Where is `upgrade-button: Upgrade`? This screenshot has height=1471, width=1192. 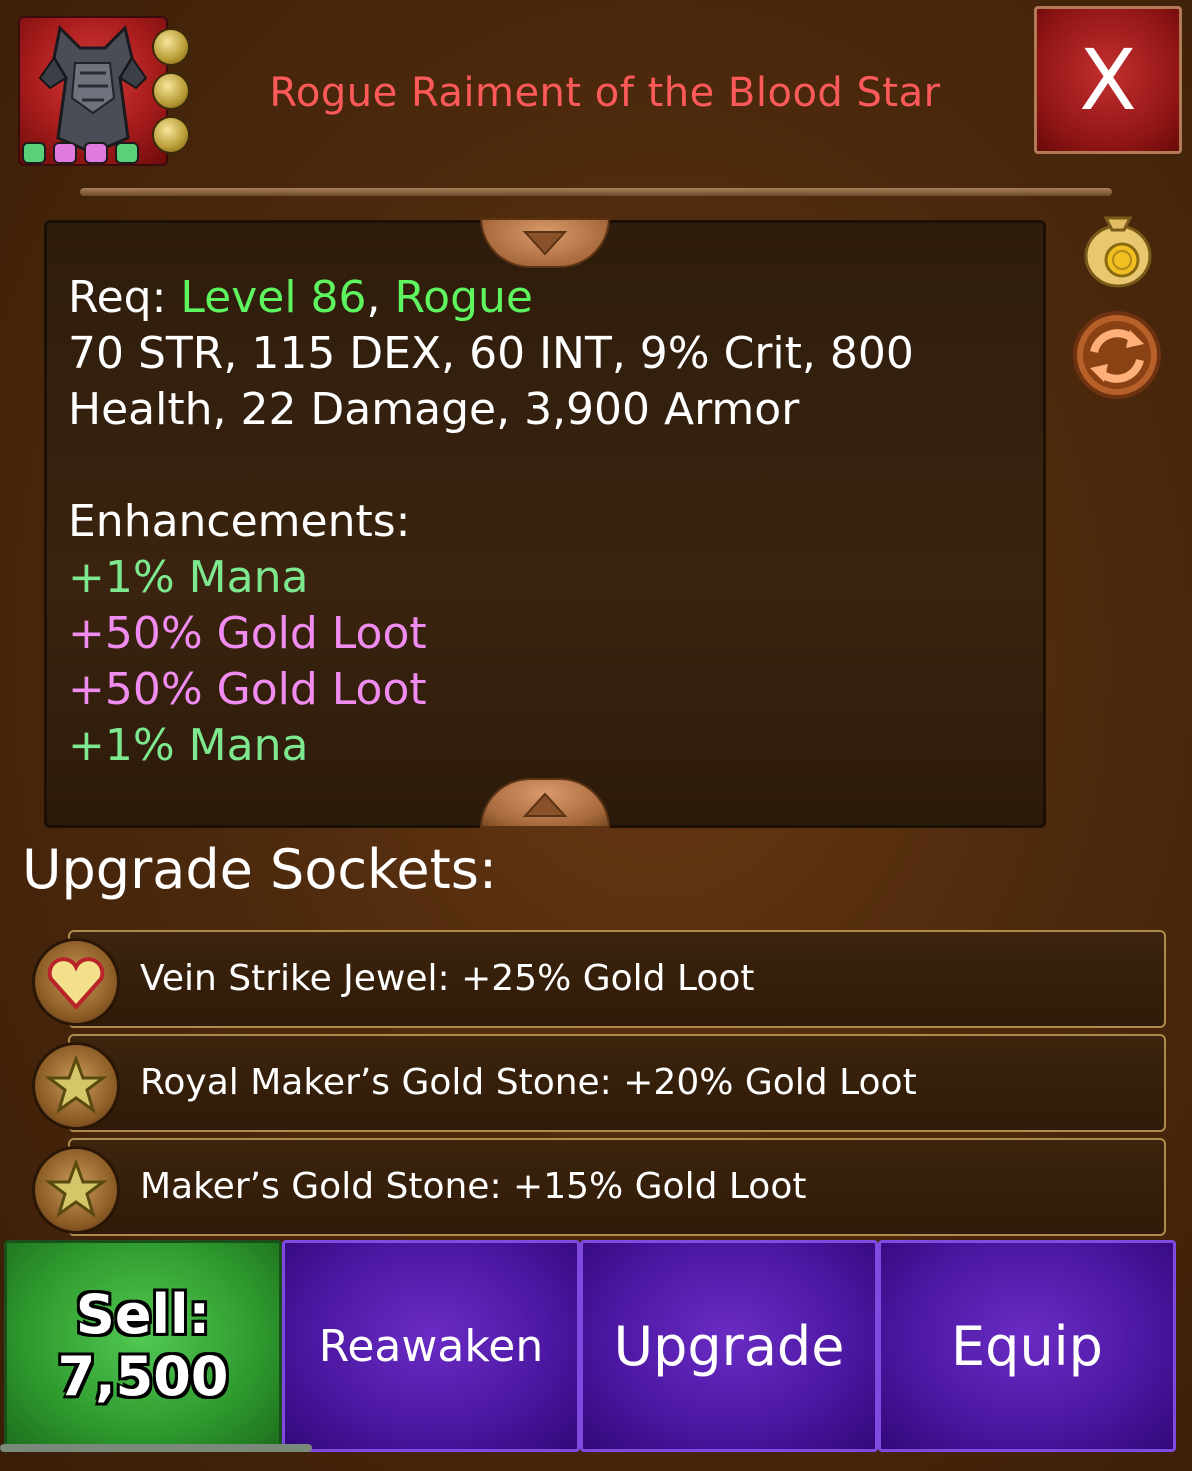
upgrade-button: Upgrade is located at coordinates (729, 1346).